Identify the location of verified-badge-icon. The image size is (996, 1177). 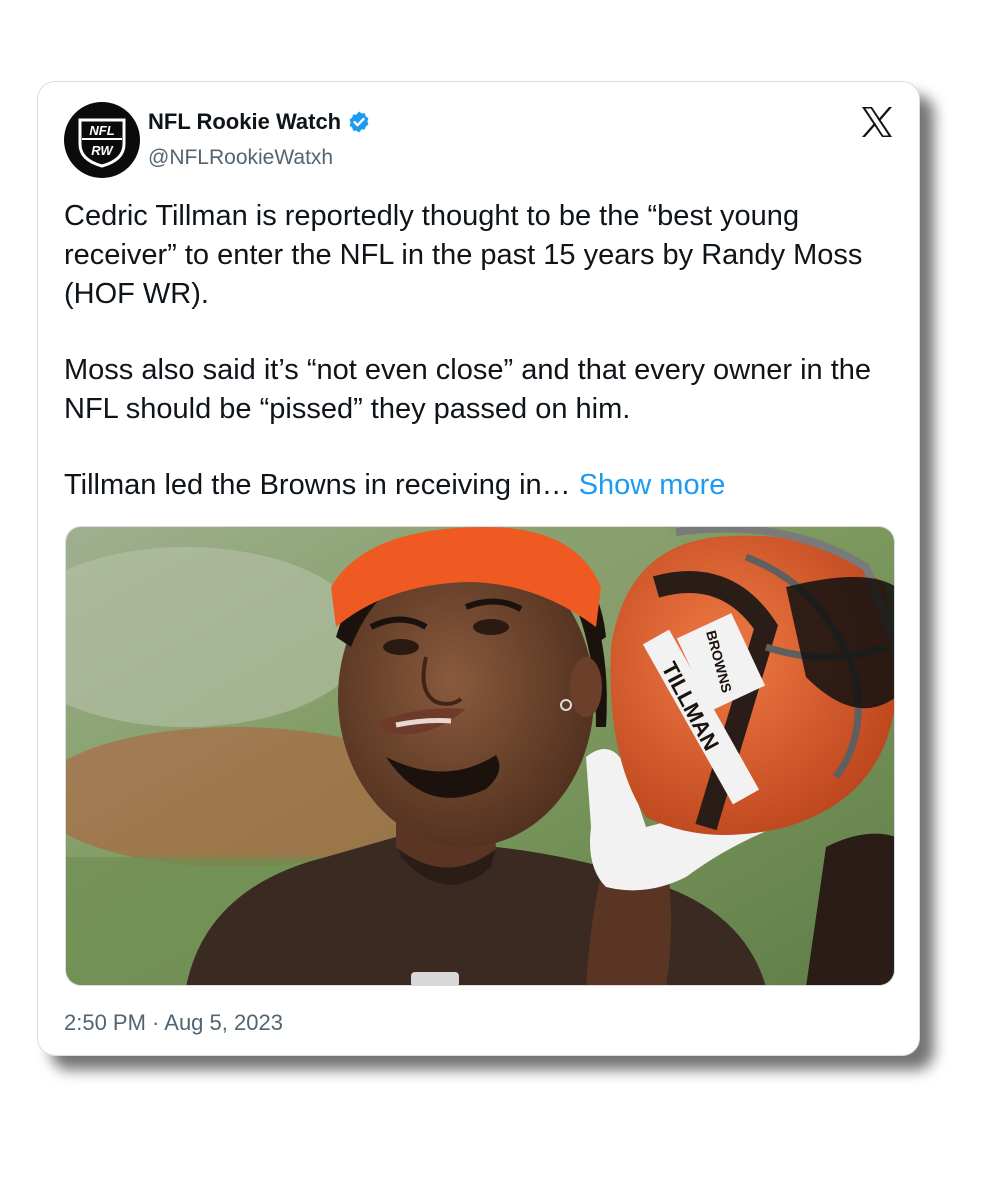
(359, 122).